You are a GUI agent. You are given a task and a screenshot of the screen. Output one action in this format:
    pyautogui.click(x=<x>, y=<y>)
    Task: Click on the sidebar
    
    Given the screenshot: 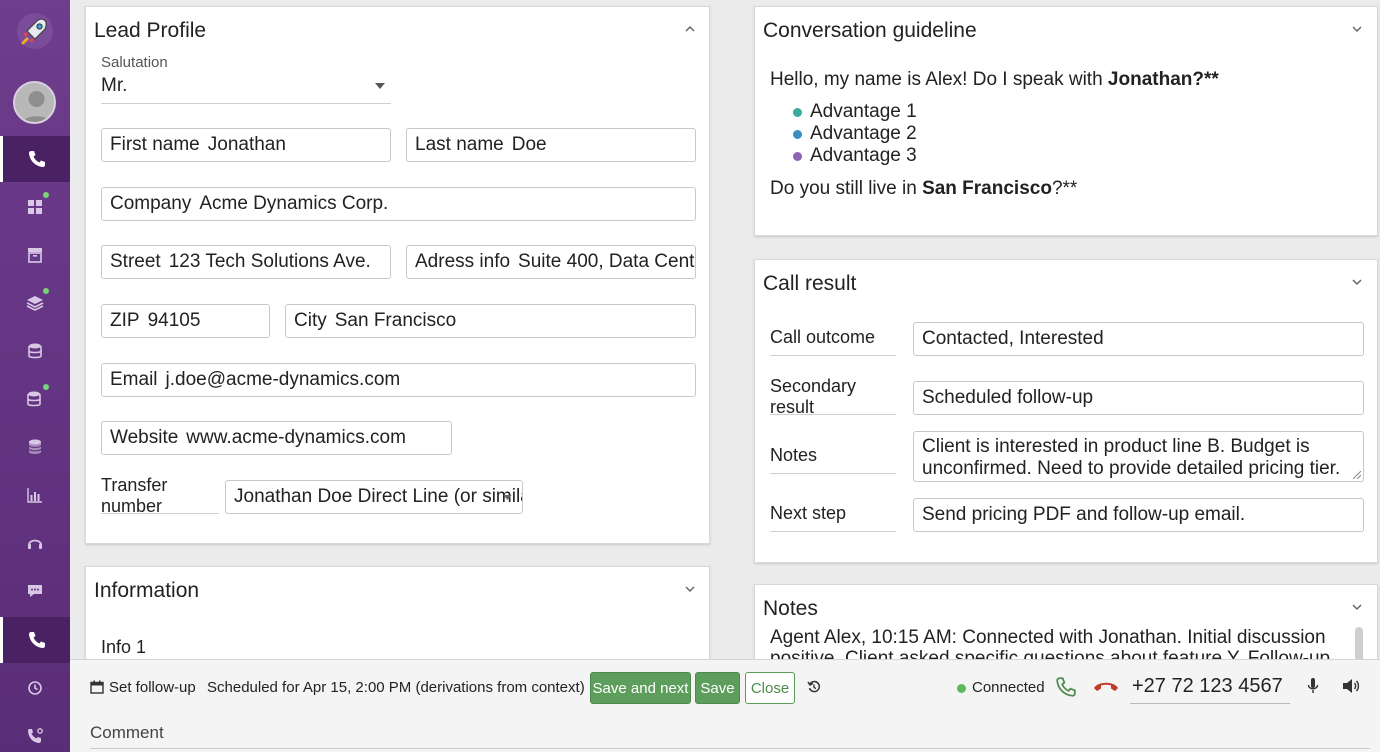 What is the action you would take?
    pyautogui.click(x=35, y=376)
    